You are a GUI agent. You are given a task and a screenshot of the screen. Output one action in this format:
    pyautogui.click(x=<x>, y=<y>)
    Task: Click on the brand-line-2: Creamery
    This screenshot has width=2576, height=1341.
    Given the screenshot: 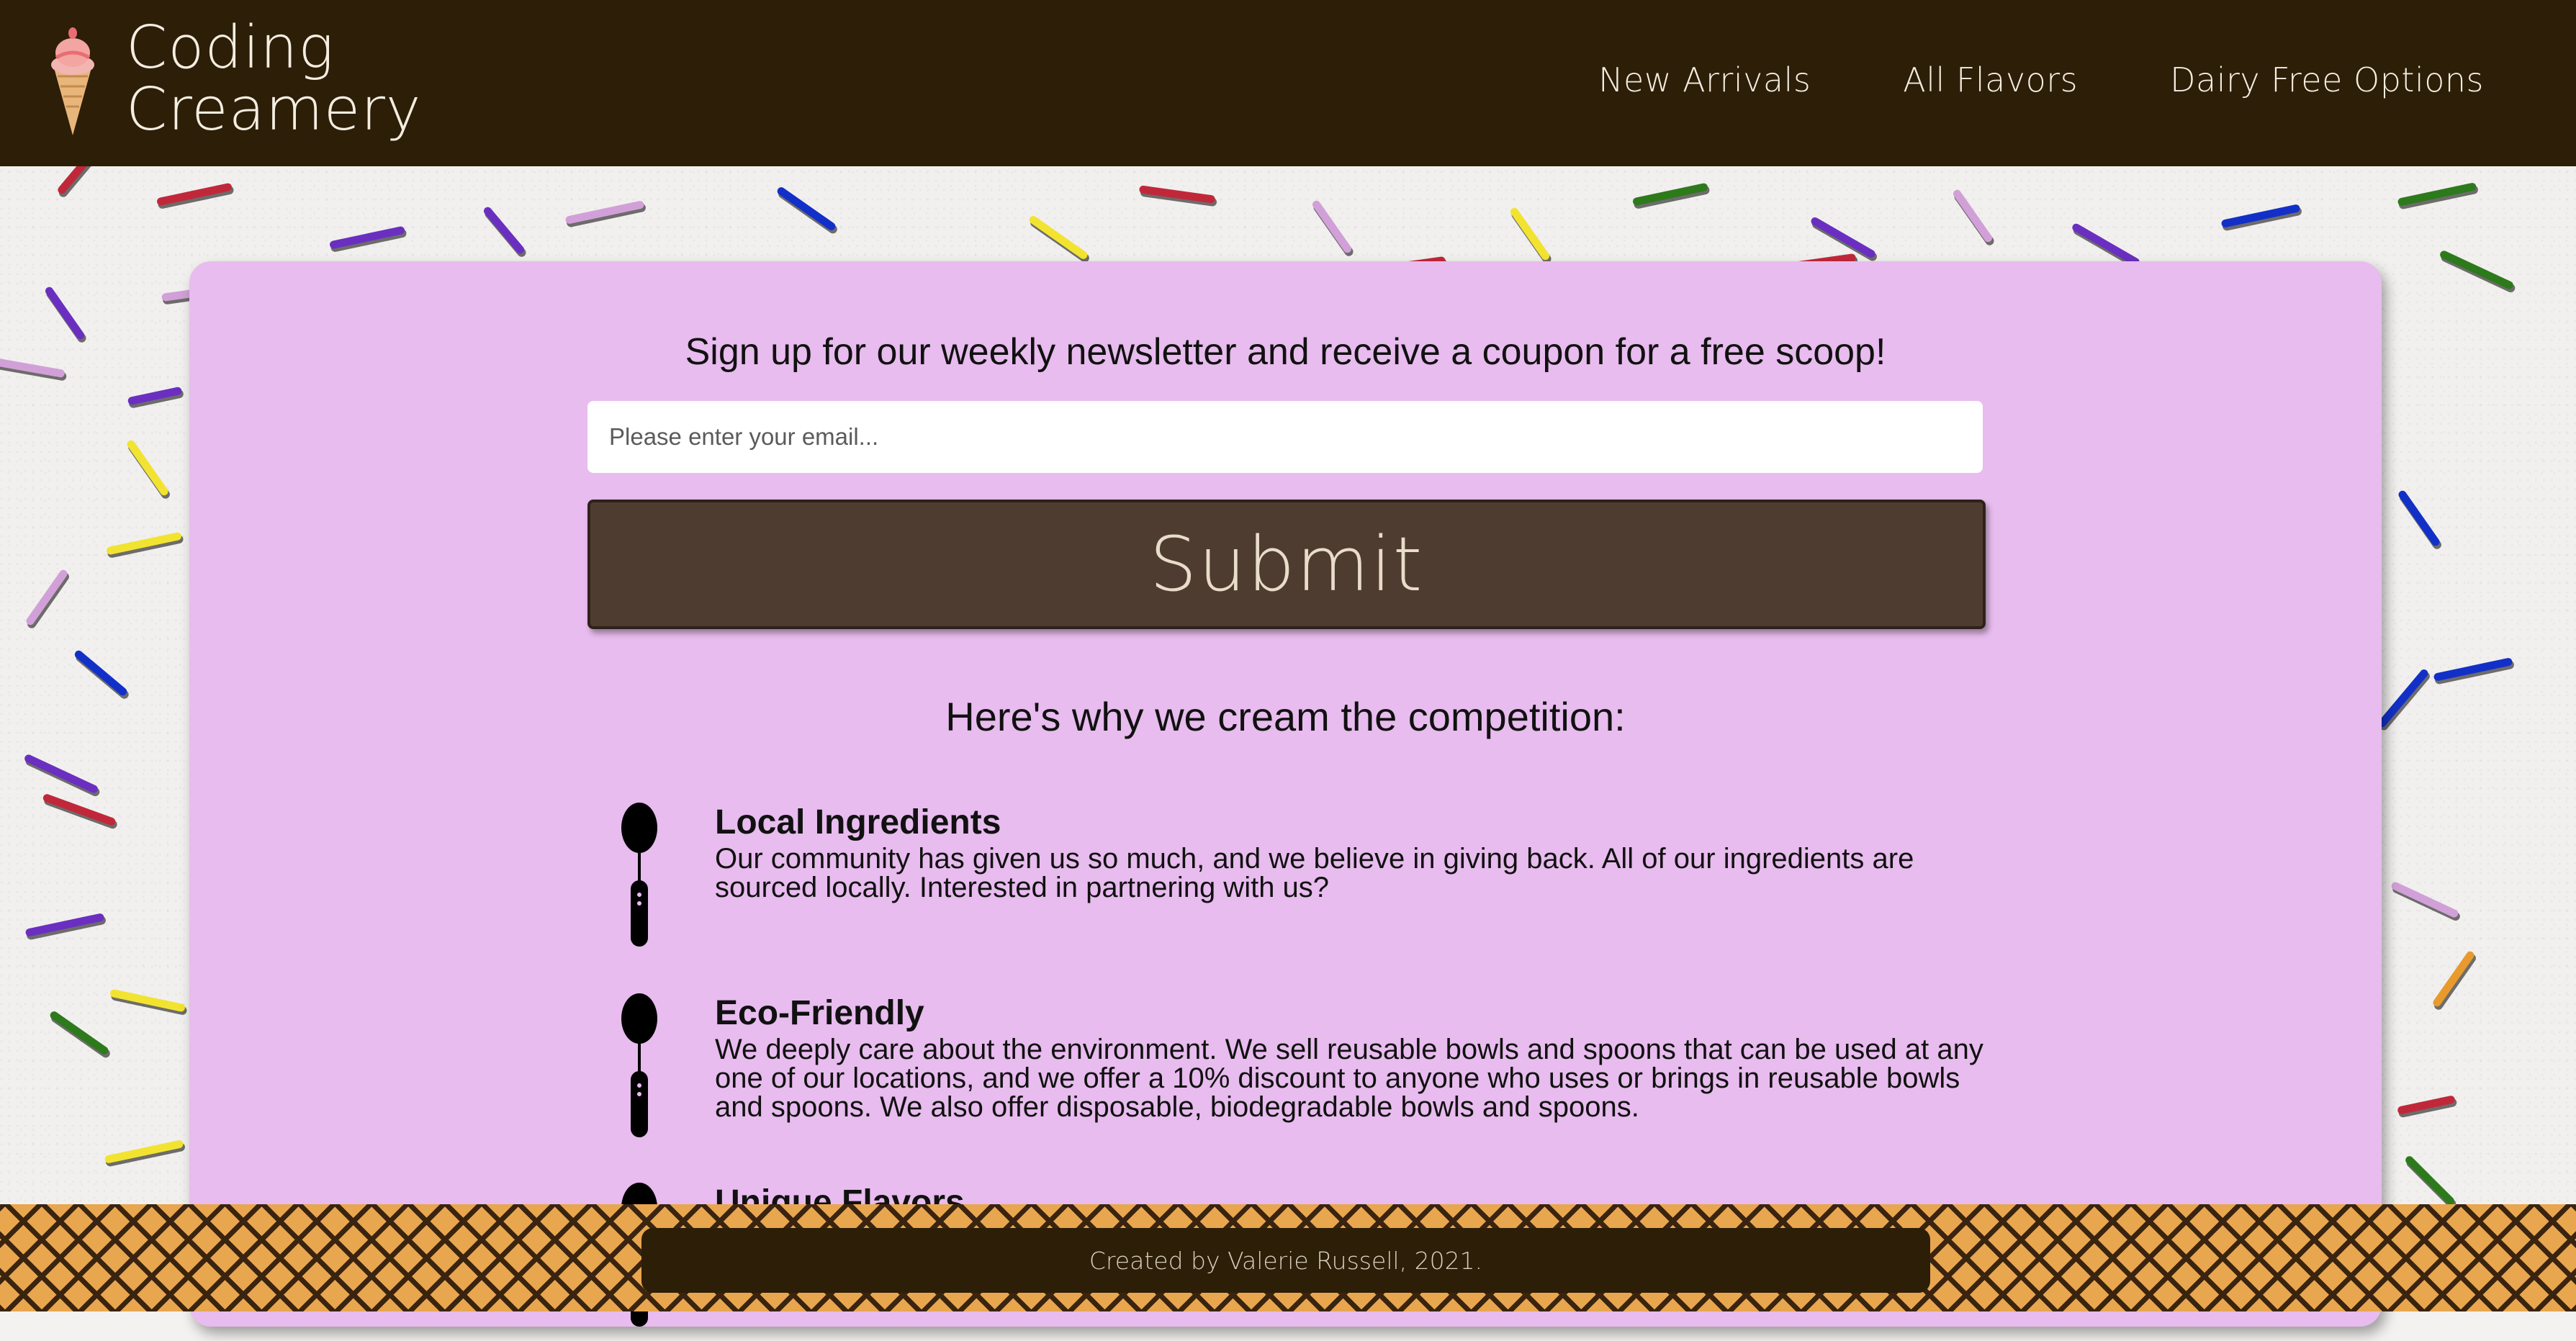 What is the action you would take?
    pyautogui.click(x=274, y=110)
    